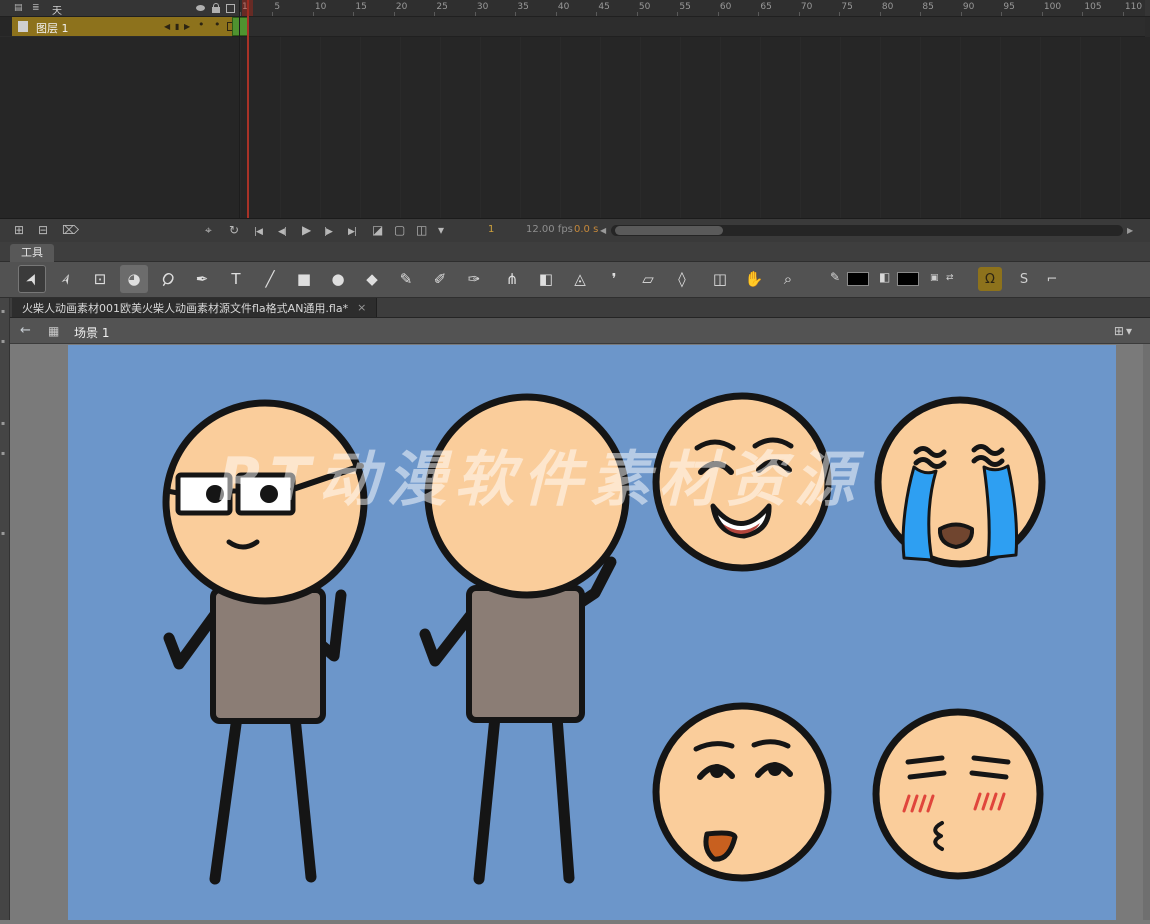  I want to click on fill-color-swatch, so click(908, 279).